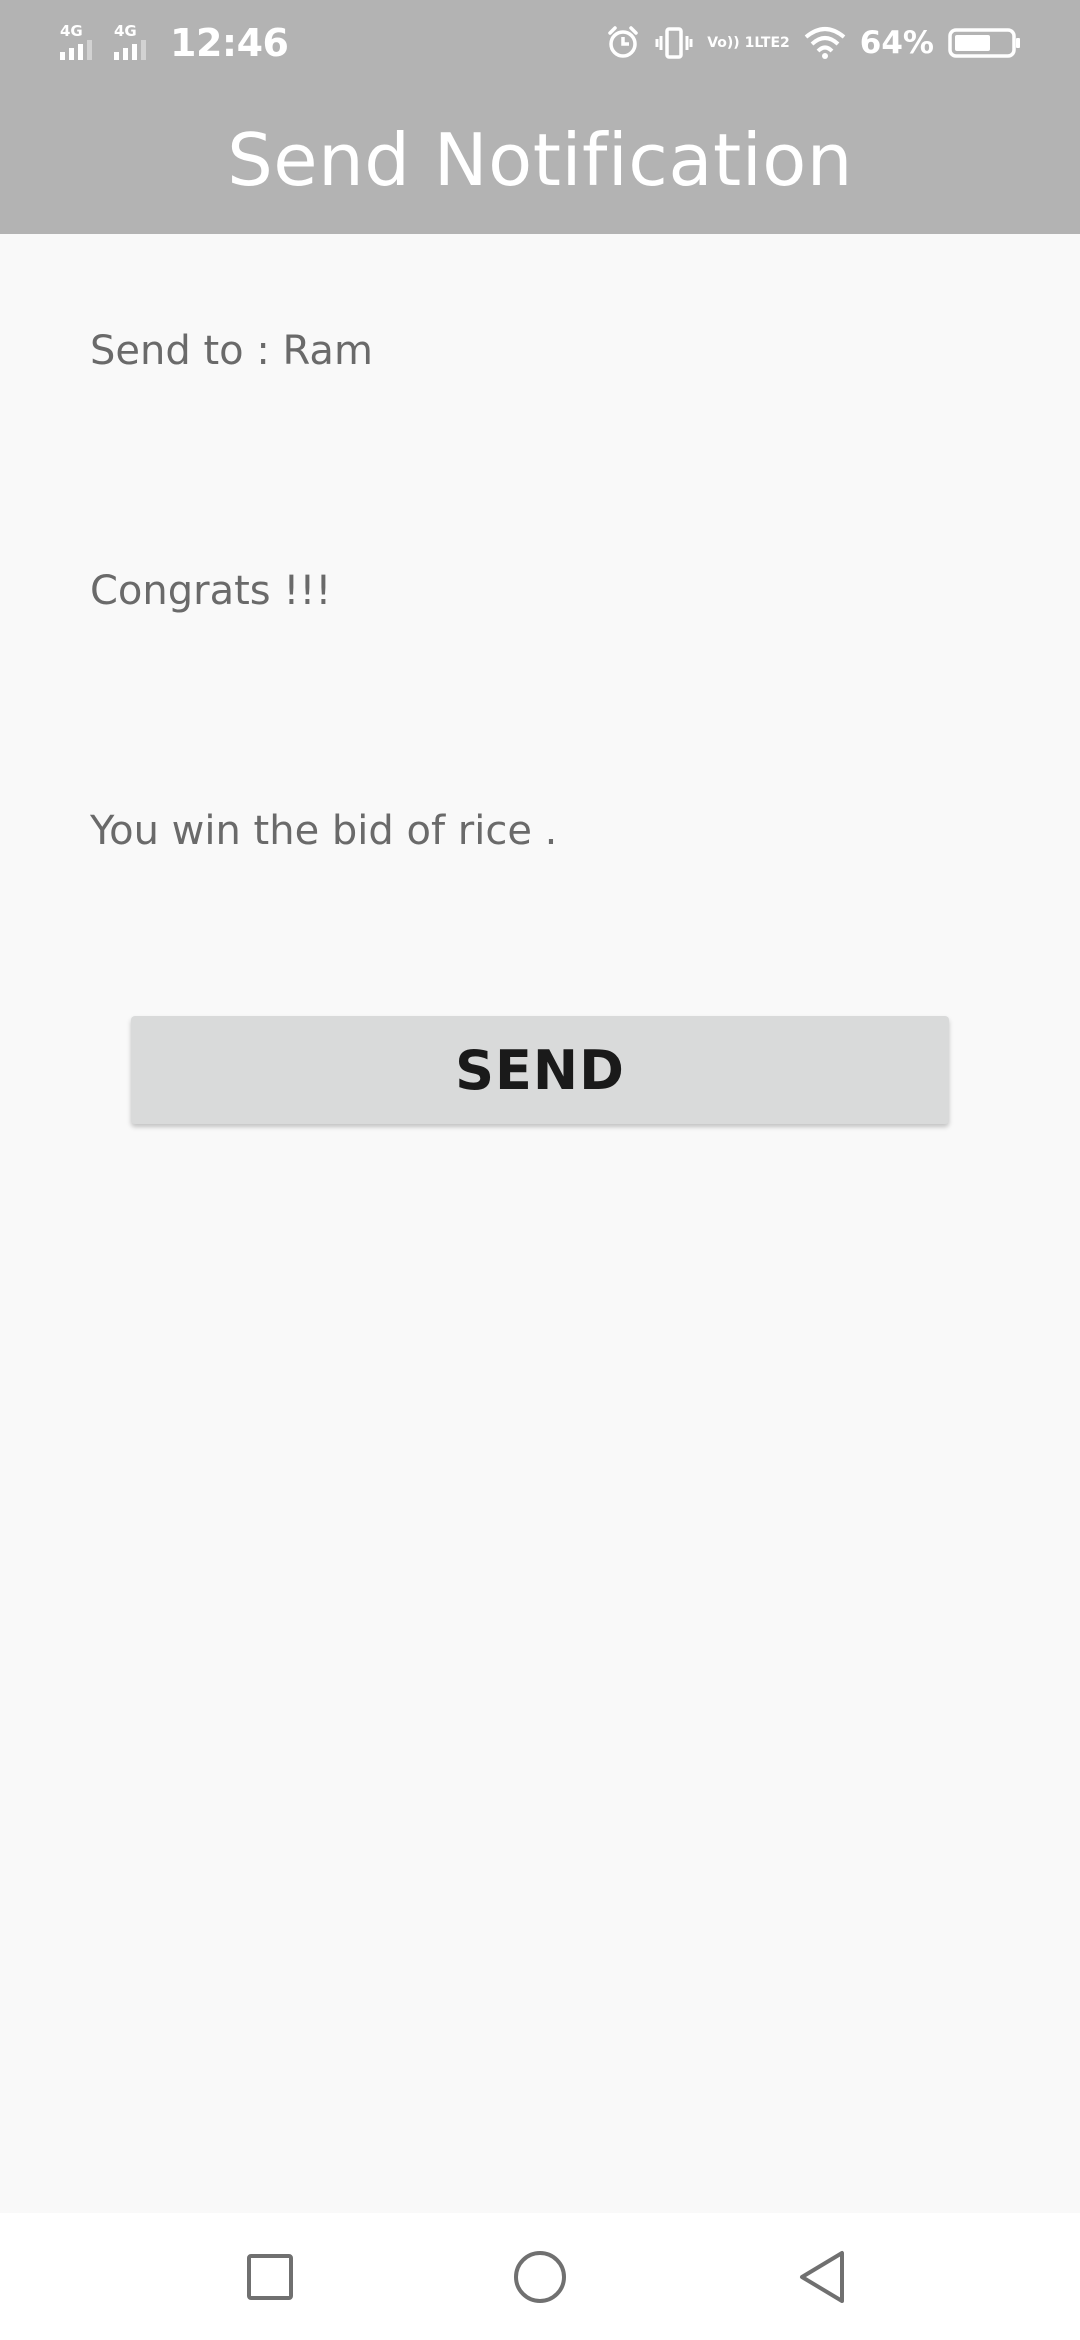 Image resolution: width=1080 pixels, height=2340 pixels. I want to click on subject-text: Congrats !!!, so click(211, 591).